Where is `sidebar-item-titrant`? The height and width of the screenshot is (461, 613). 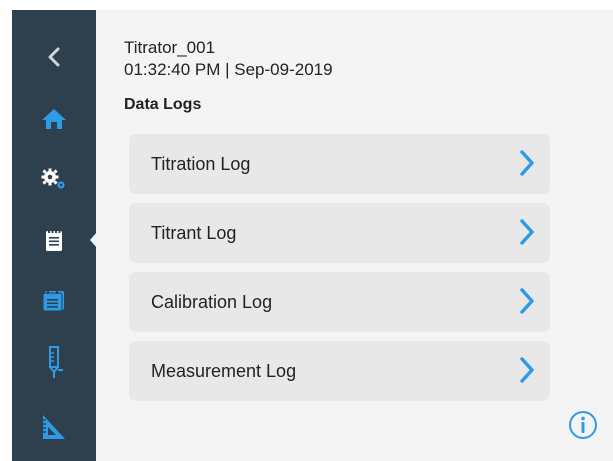 sidebar-item-titrant is located at coordinates (54, 362).